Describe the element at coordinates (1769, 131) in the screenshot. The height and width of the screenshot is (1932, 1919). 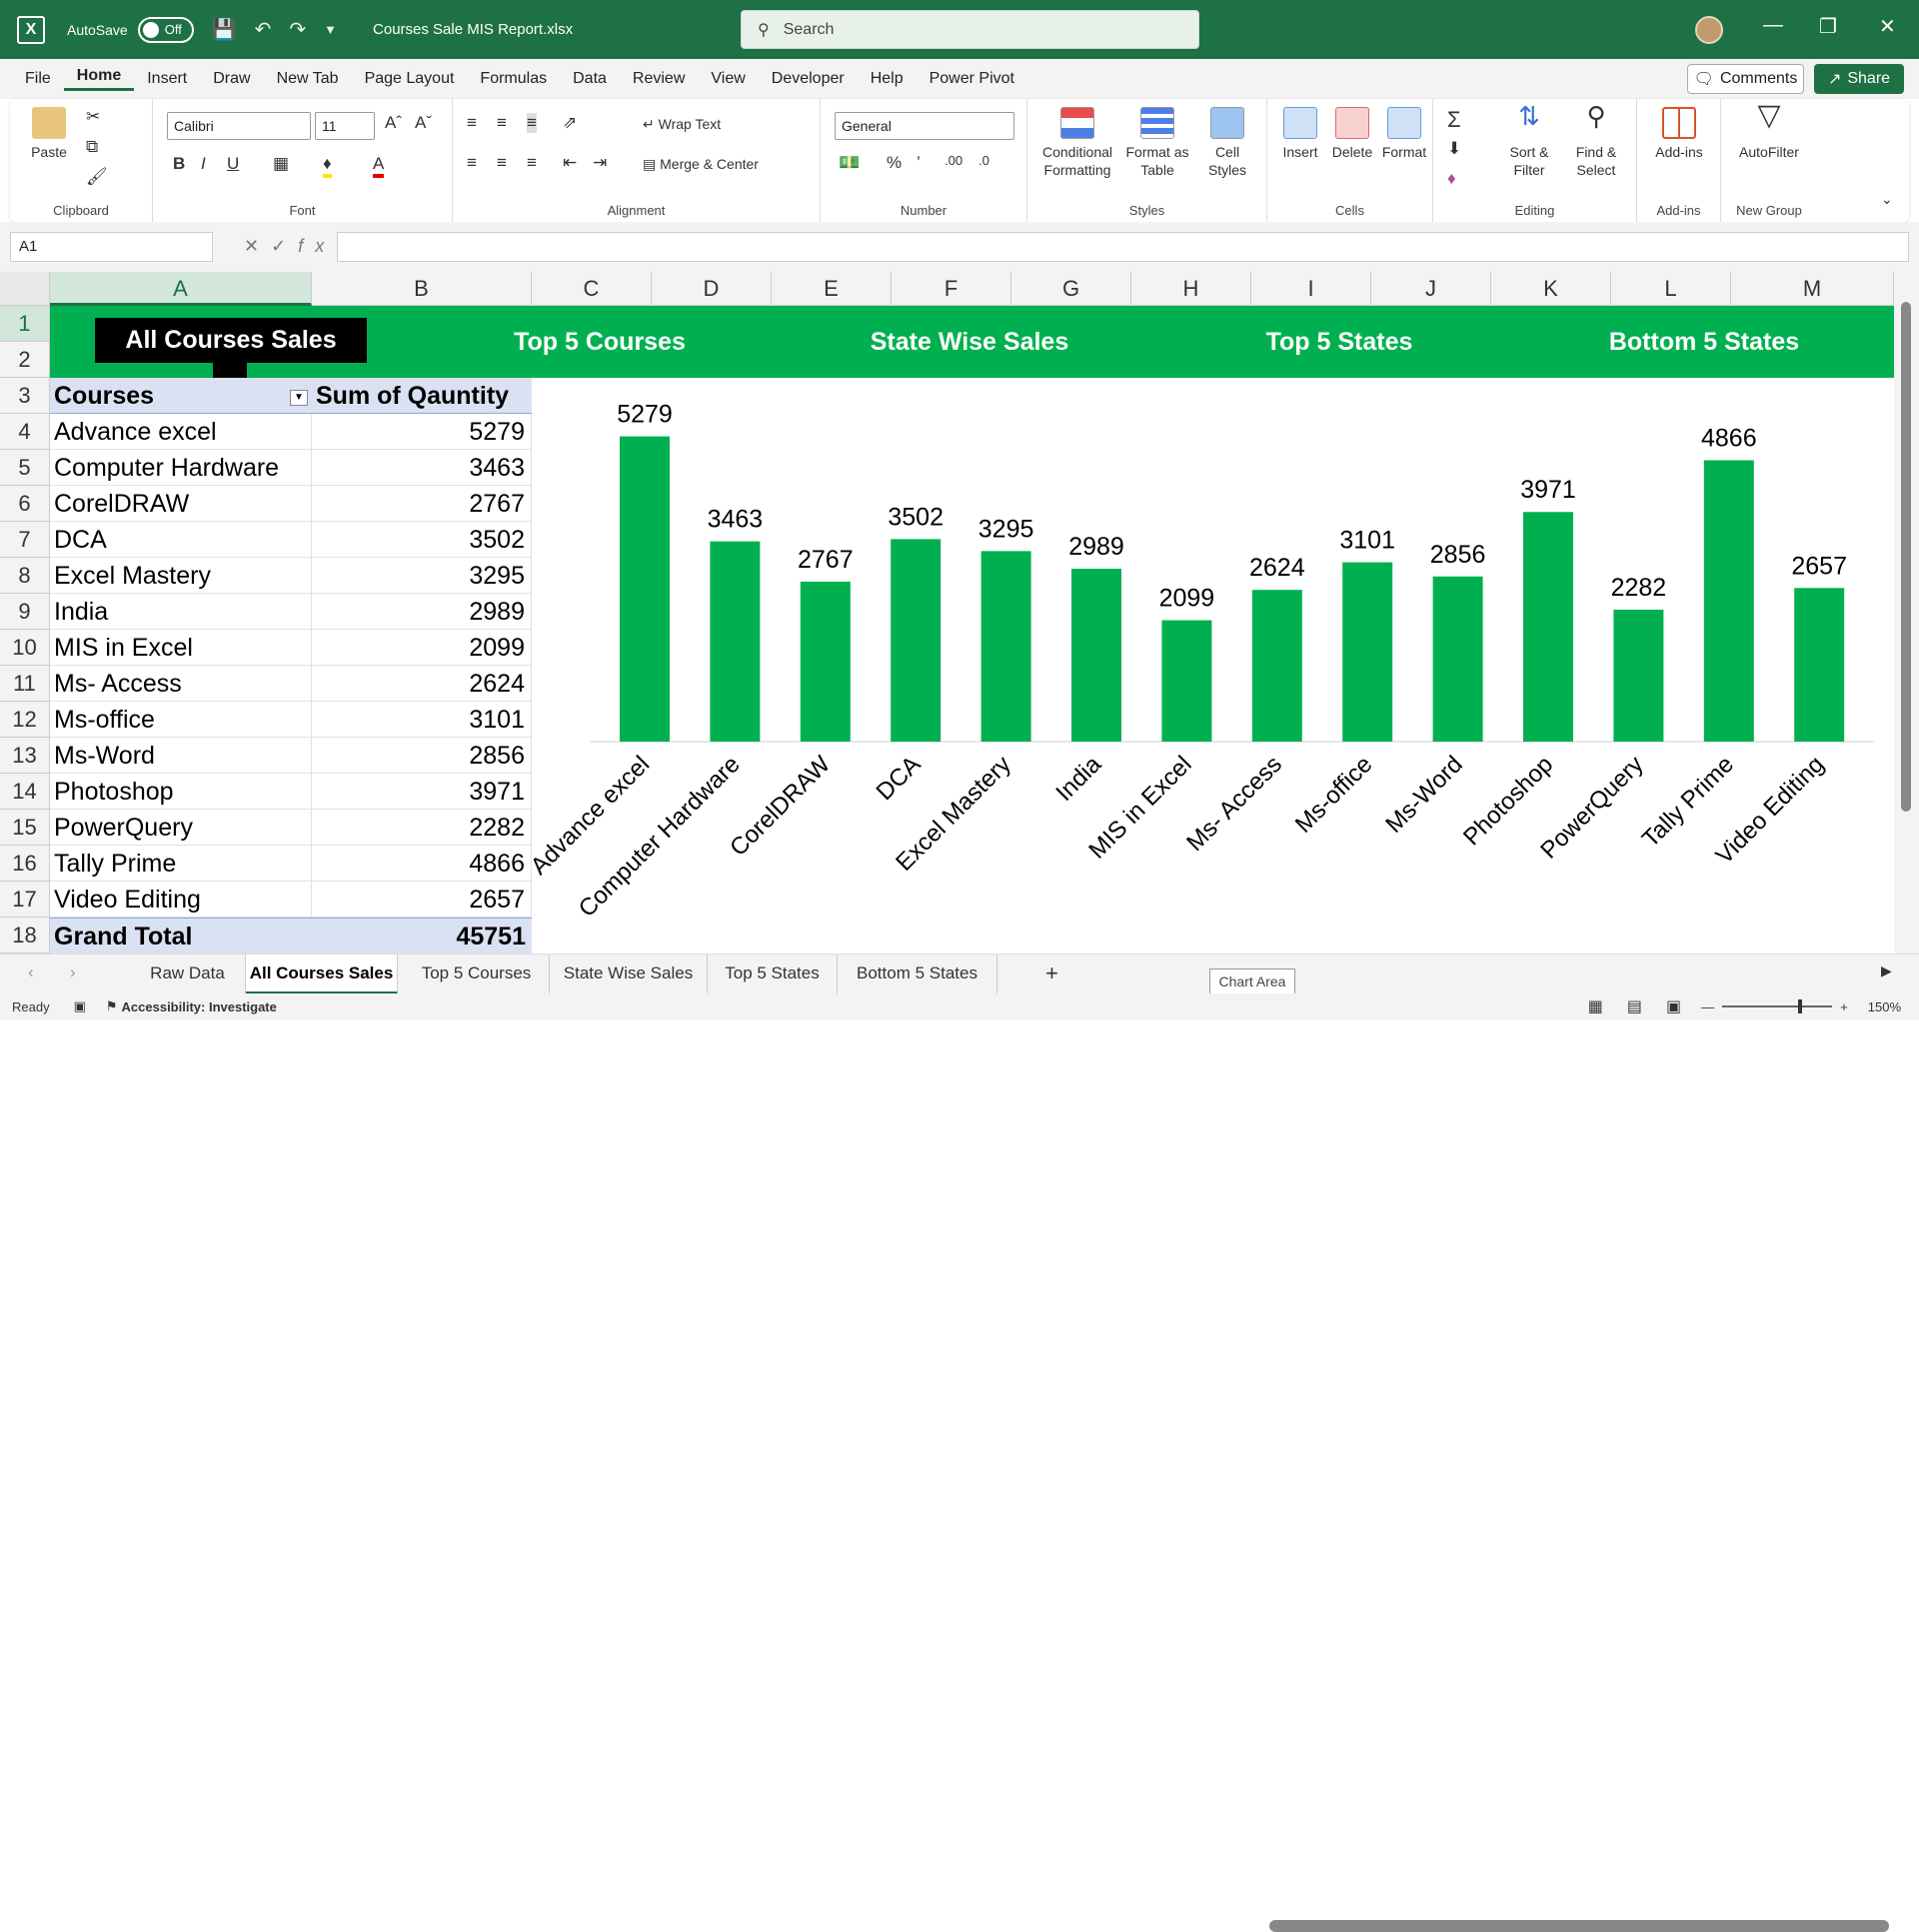
I see `autofilter-button: ▽ AutoFilter` at that location.